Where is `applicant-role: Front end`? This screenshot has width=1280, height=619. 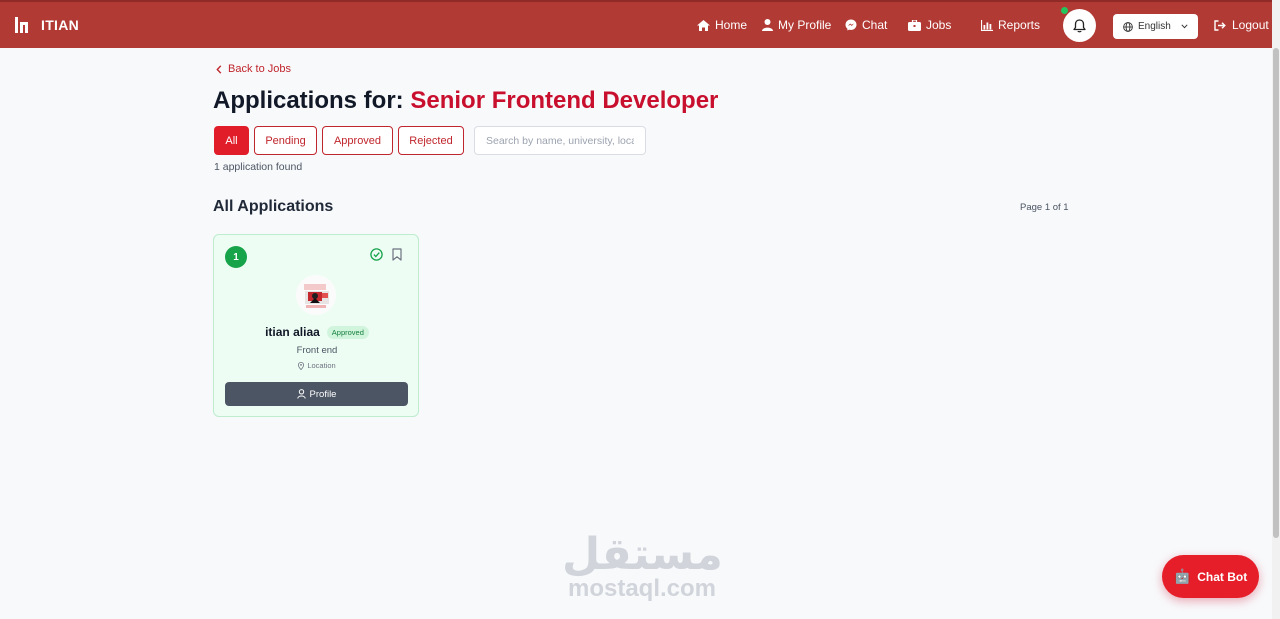
applicant-role: Front end is located at coordinates (317, 350).